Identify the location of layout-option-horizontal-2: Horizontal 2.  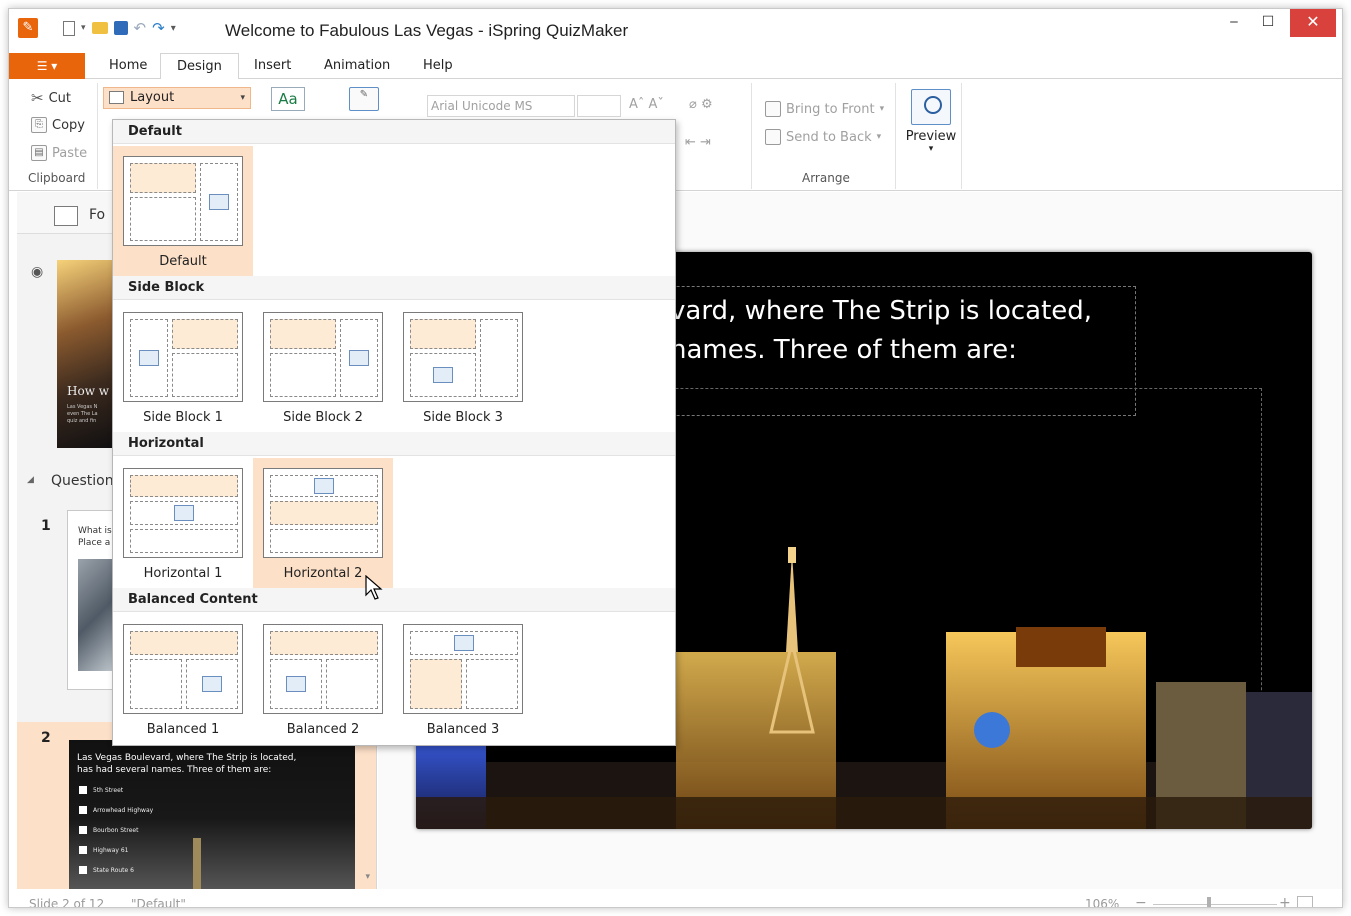
(323, 524).